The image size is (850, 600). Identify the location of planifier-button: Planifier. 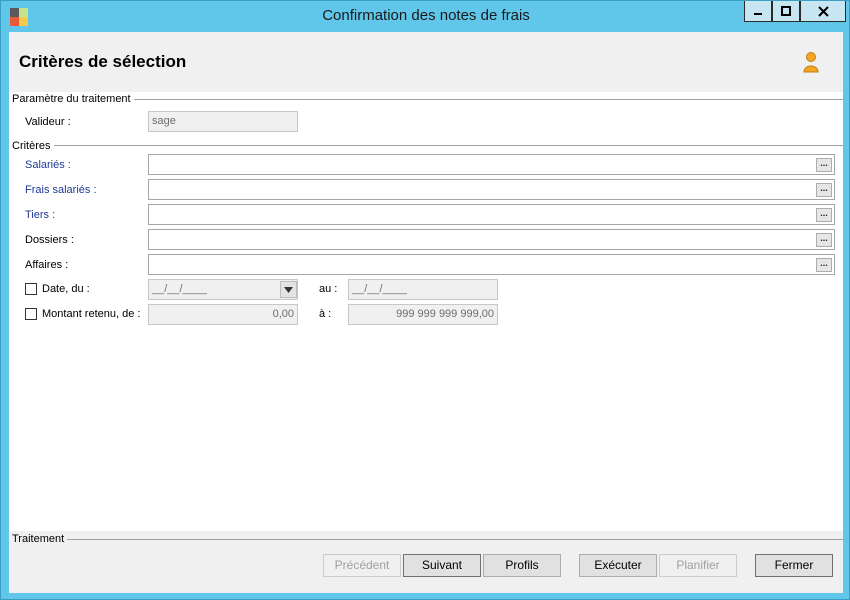
(698, 565).